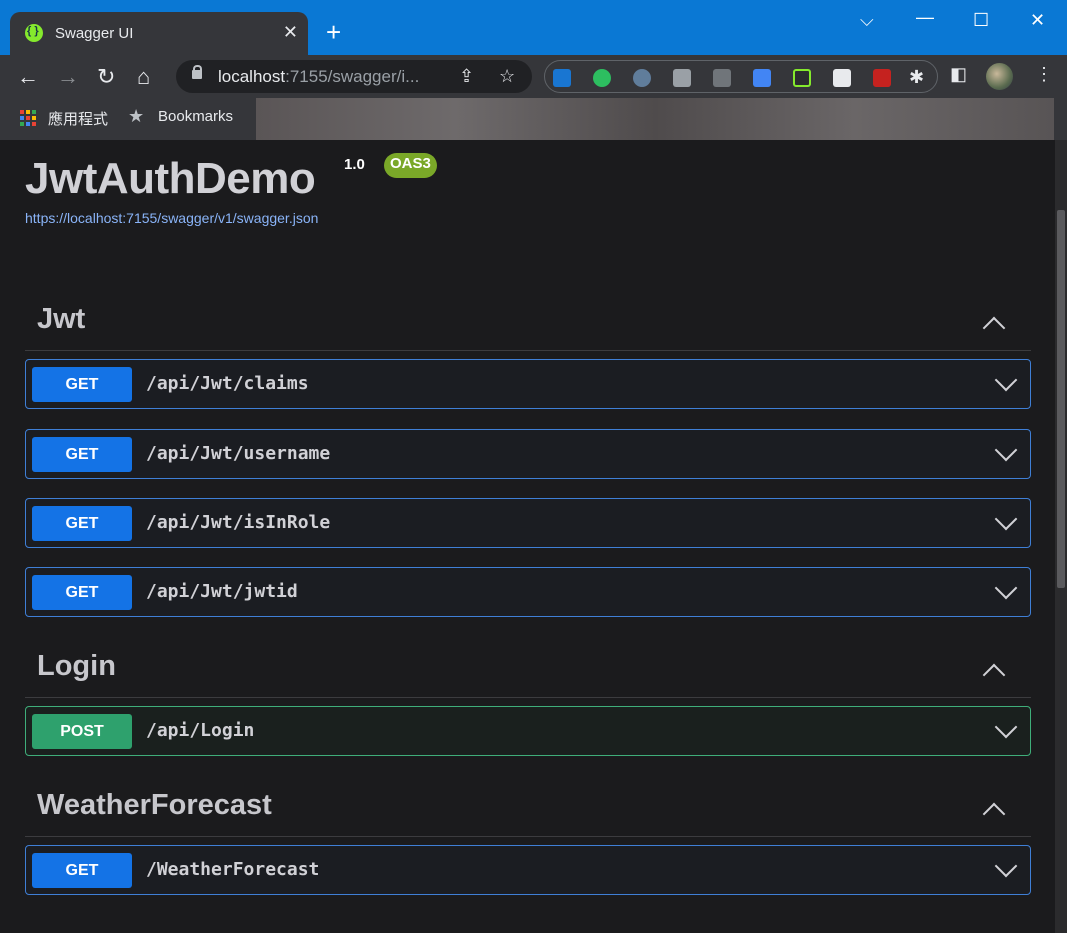 The width and height of the screenshot is (1067, 933). Describe the element at coordinates (238, 453) in the screenshot. I see `operation-path: /api/Jwt/username` at that location.